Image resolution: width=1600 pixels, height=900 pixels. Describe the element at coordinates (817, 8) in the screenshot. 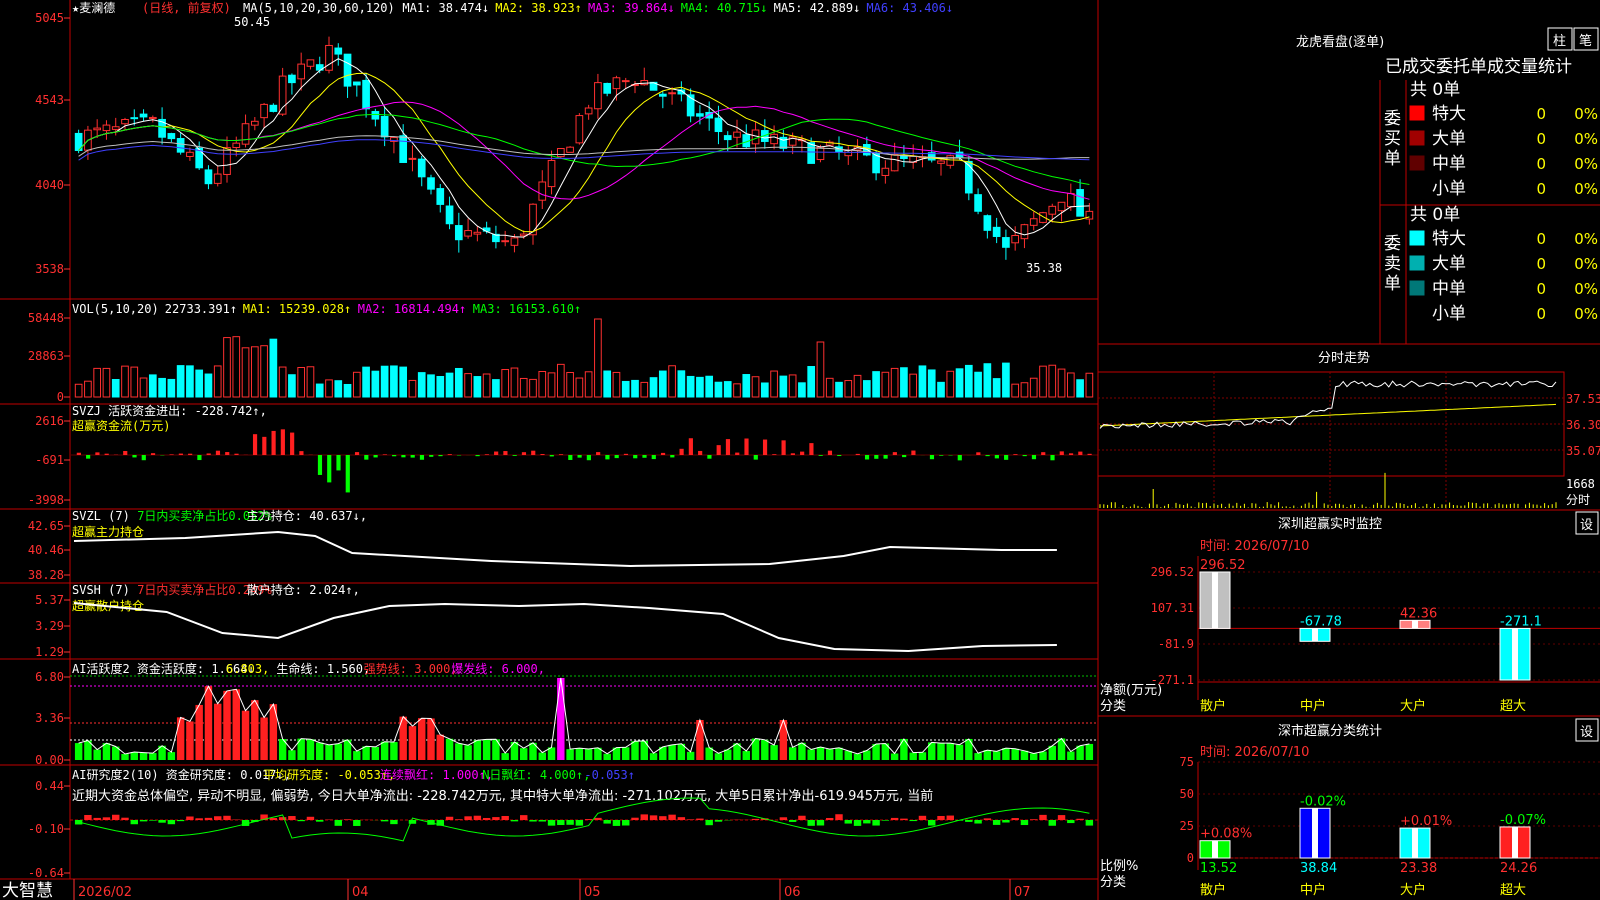

I see `ma-legend-item-5: MA5: 42.889↓` at that location.